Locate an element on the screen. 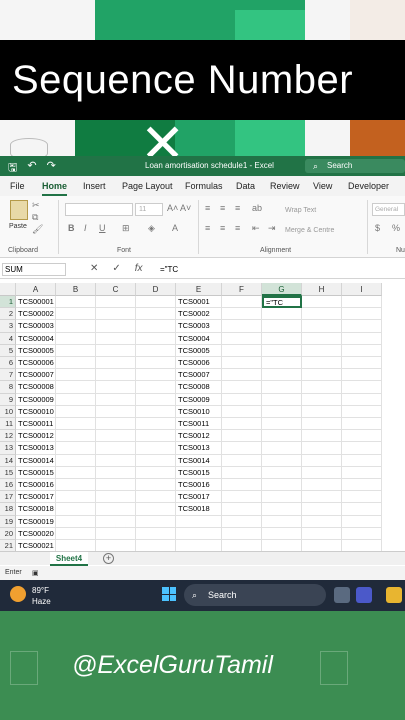 This screenshot has width=405, height=720. cell-H14 is located at coordinates (322, 460).